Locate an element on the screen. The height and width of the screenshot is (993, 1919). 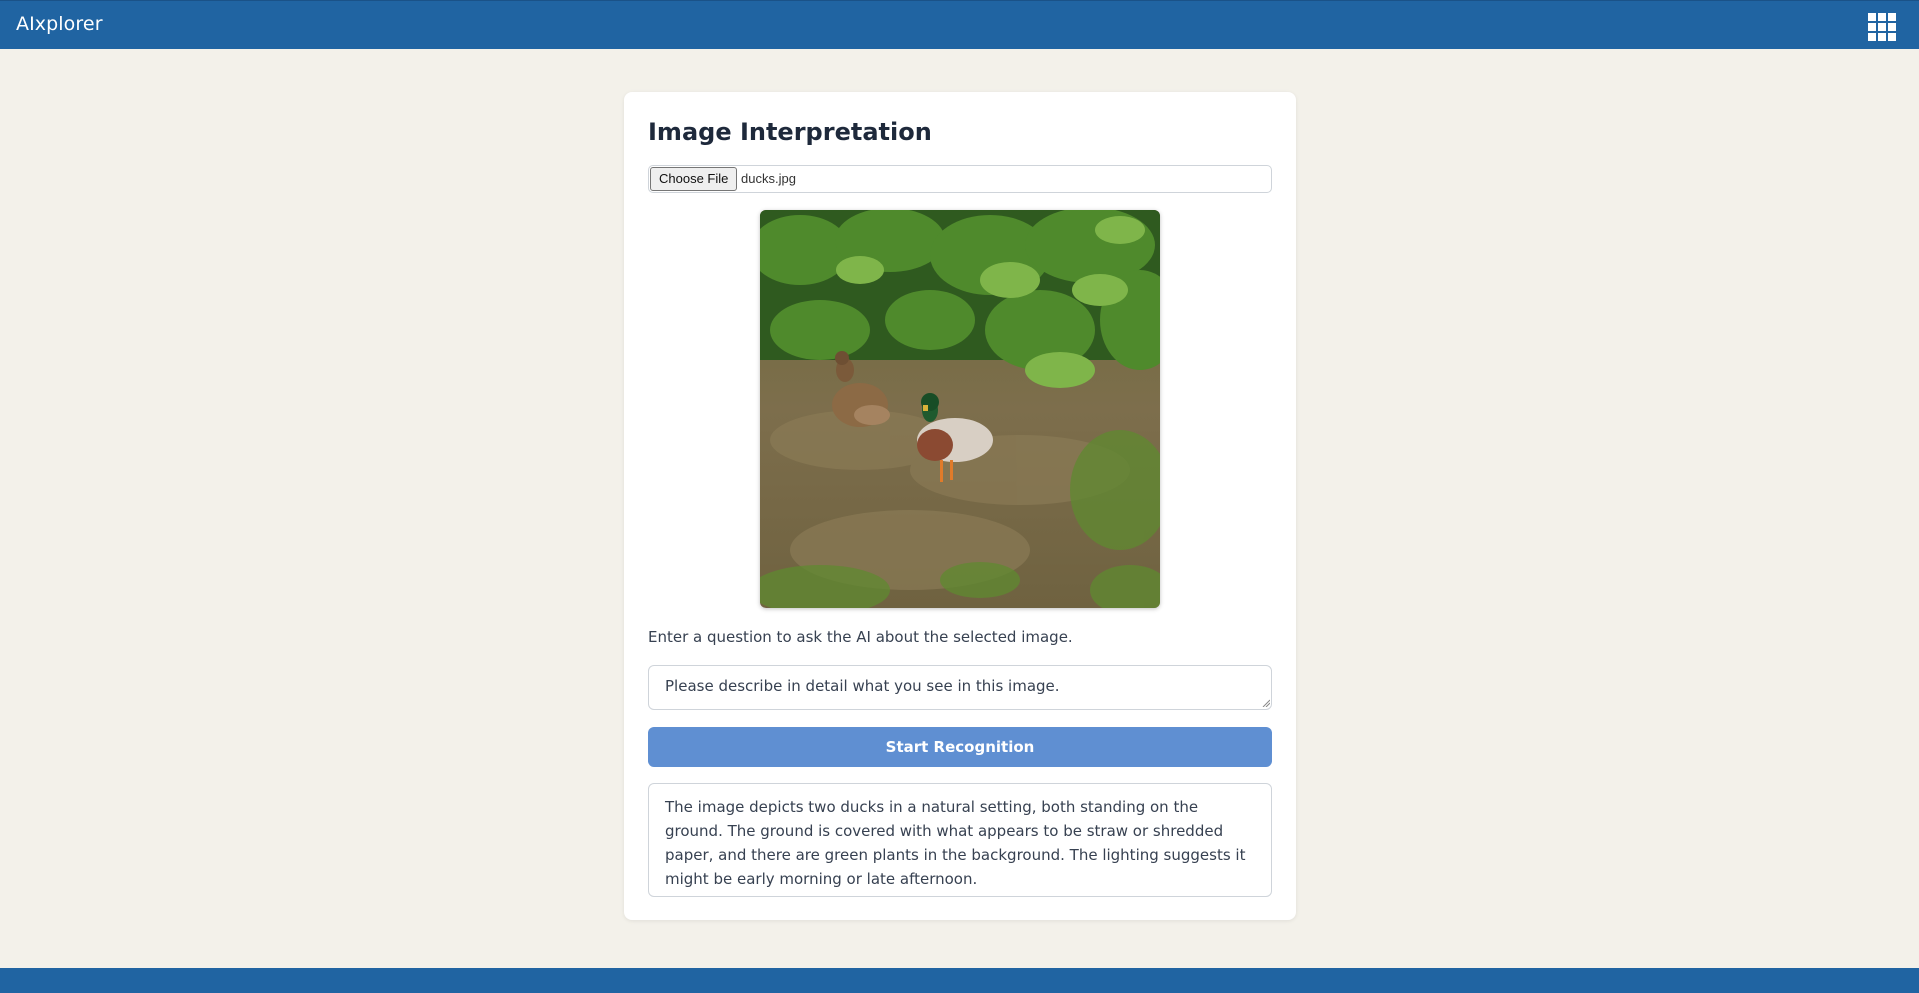
grid-apps-icon is located at coordinates (1882, 27).